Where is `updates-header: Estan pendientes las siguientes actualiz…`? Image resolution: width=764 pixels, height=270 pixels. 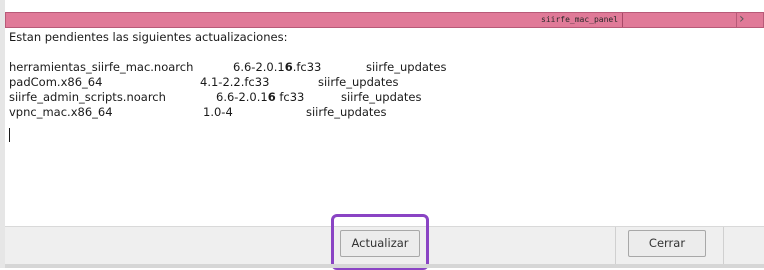 updates-header: Estan pendientes las siguientes actualiz… is located at coordinates (148, 37).